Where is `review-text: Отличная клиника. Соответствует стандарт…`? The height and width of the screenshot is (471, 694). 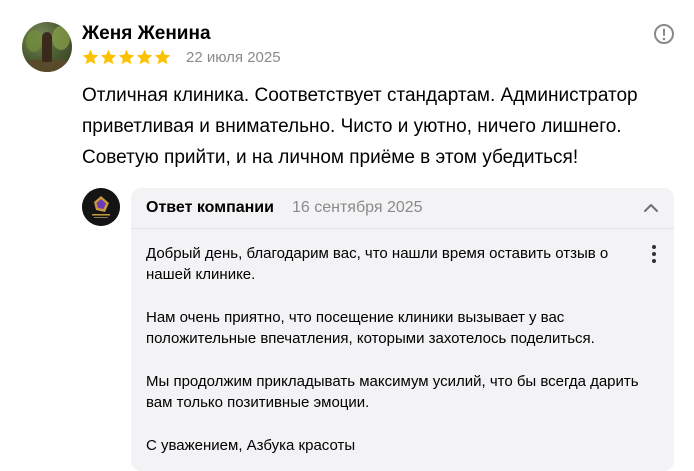
review-text: Отличная клиника. Соответствует стандарт… is located at coordinates (360, 126).